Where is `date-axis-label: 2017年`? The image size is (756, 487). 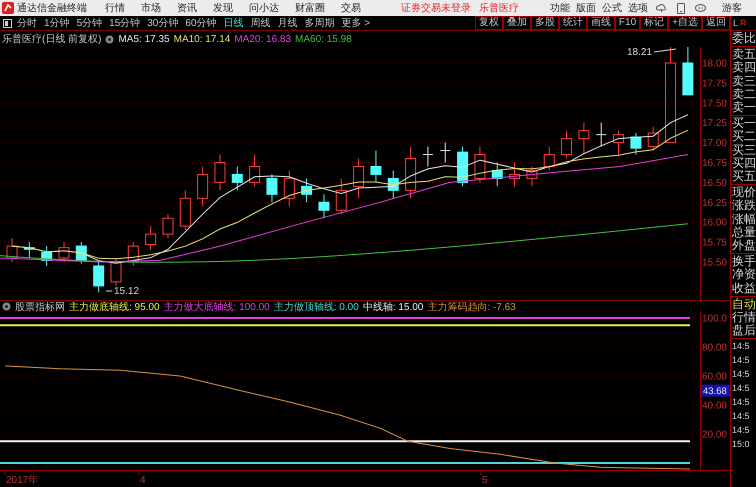 date-axis-label: 2017年 is located at coordinates (22, 480).